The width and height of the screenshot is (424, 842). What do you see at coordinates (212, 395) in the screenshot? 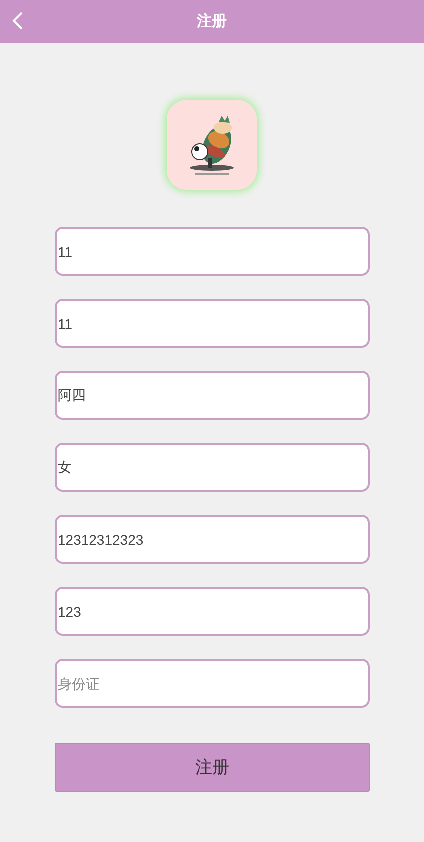
I see `input-field: 阿四` at bounding box center [212, 395].